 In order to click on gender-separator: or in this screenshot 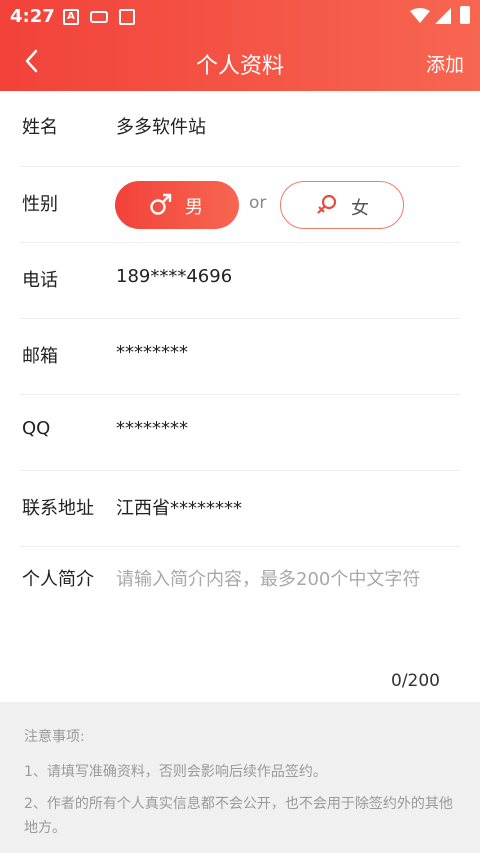, I will do `click(258, 203)`.